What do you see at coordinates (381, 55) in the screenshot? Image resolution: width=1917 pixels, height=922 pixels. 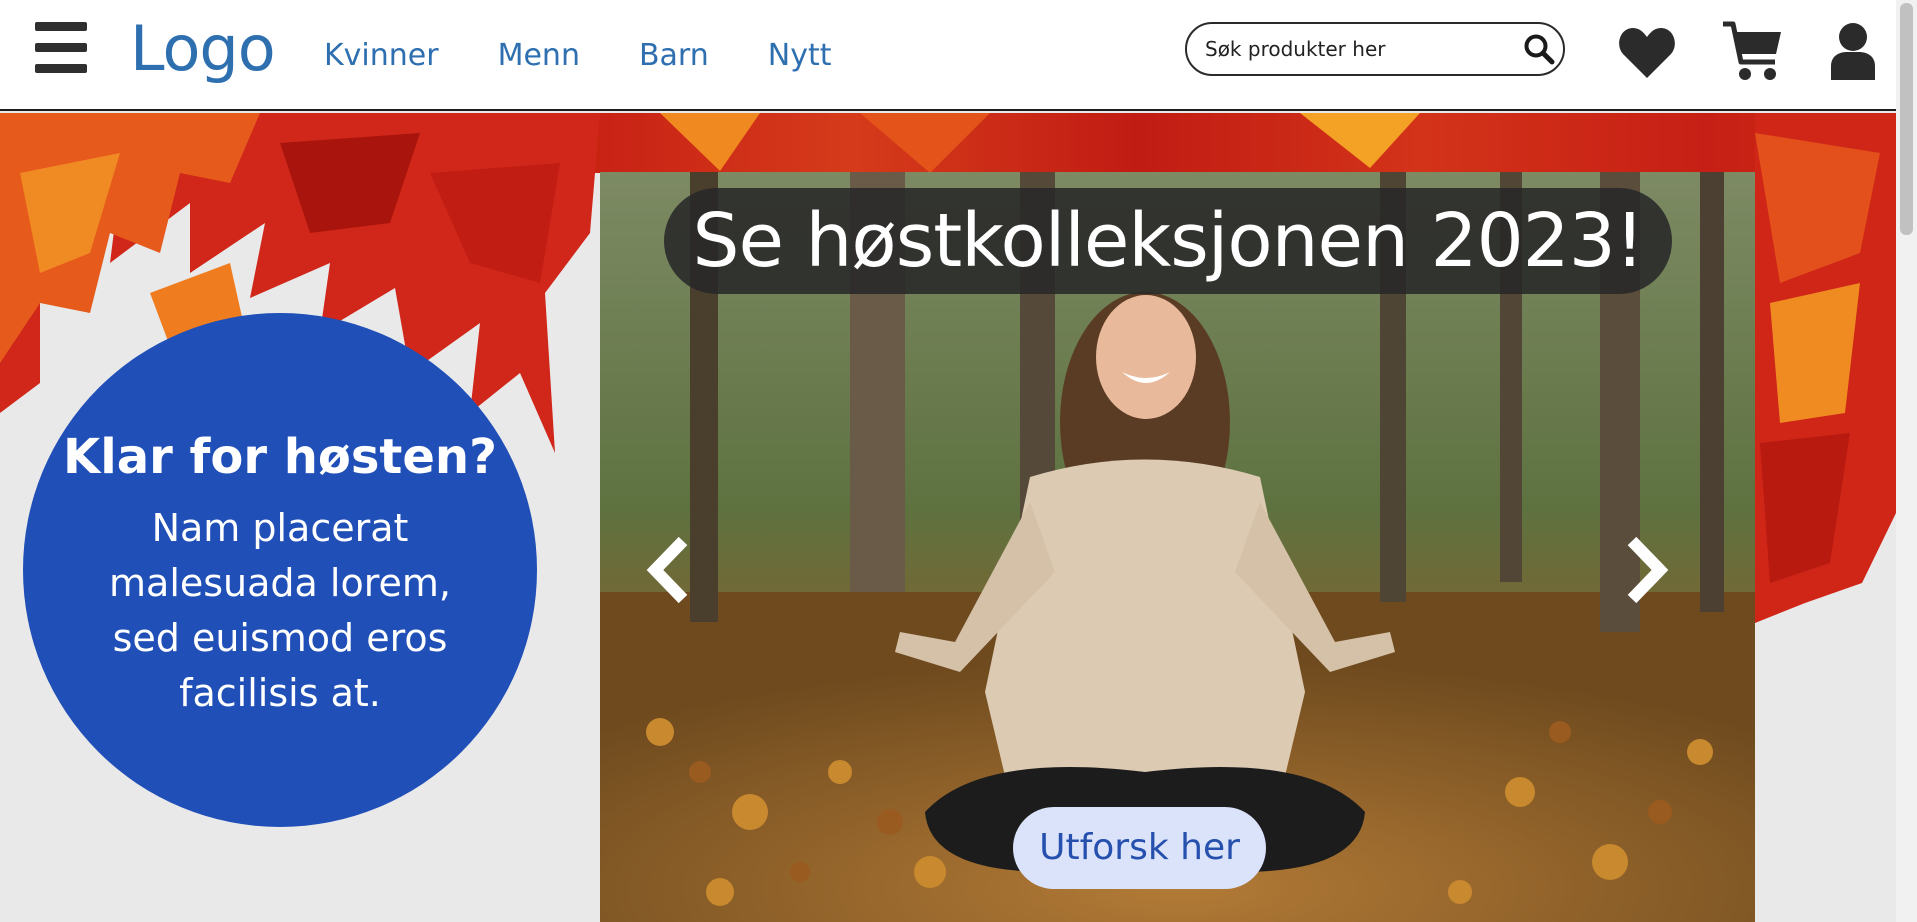 I see `nav-item-kvinner: Kvinner` at bounding box center [381, 55].